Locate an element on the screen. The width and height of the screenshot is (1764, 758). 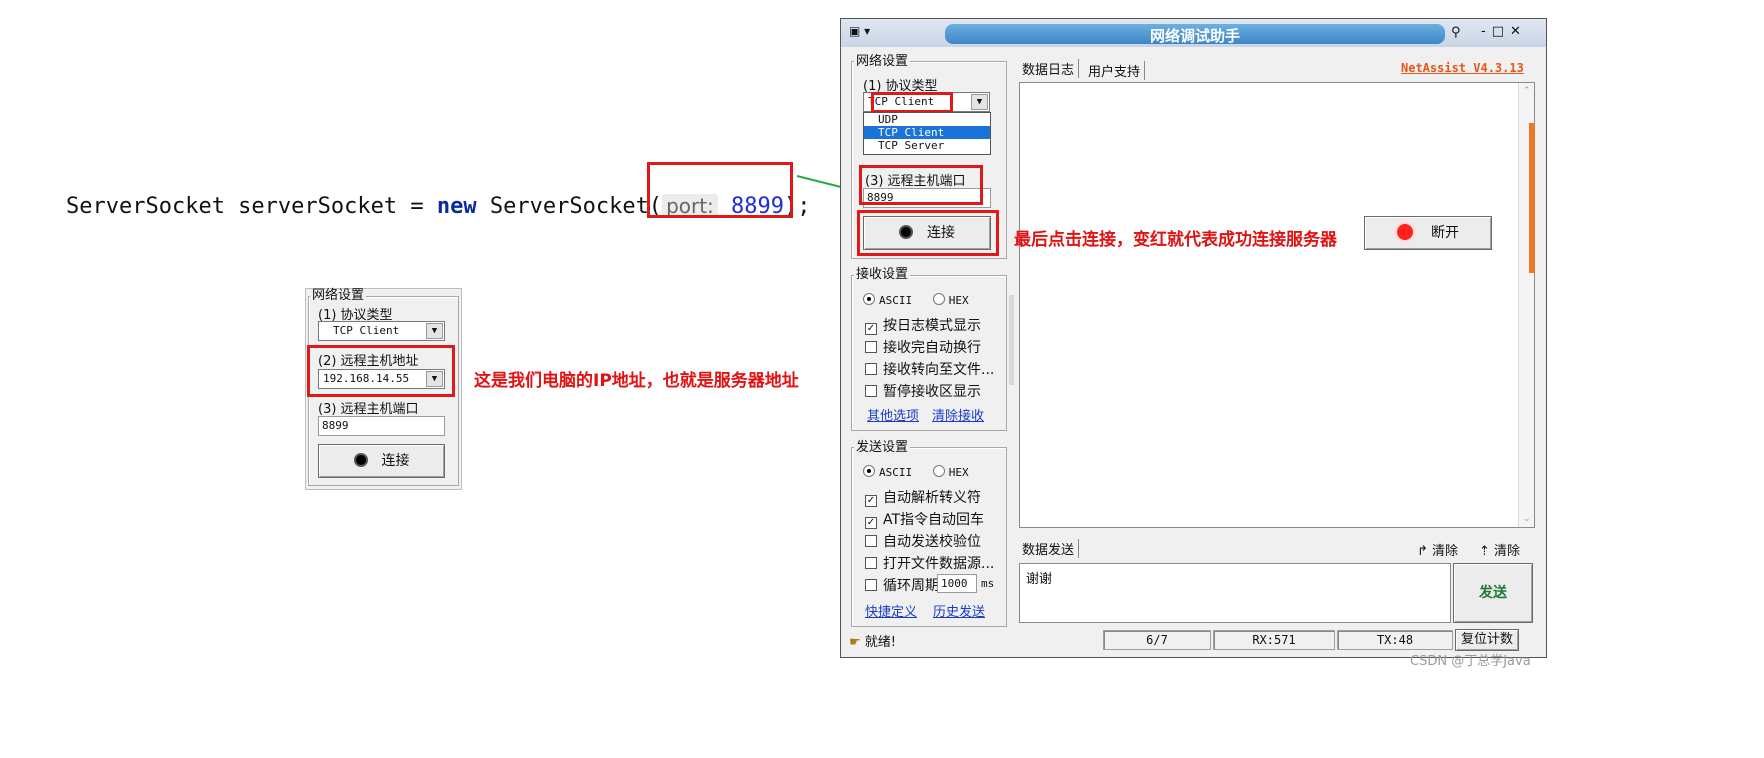
disconnect-label: 断开 is located at coordinates (1445, 233).